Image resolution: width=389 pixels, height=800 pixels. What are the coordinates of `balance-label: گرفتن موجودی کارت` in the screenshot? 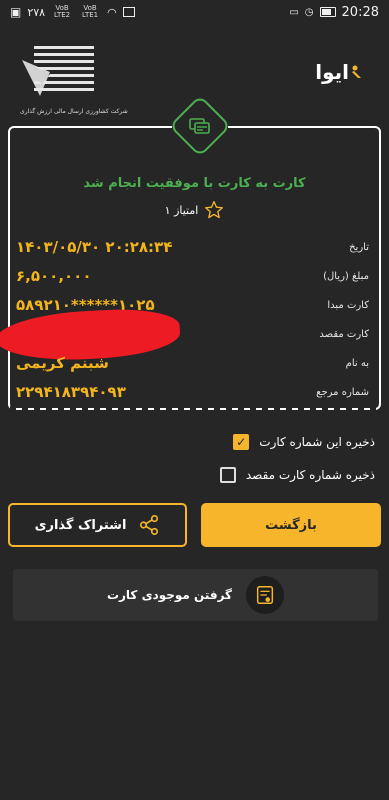 It's located at (169, 595).